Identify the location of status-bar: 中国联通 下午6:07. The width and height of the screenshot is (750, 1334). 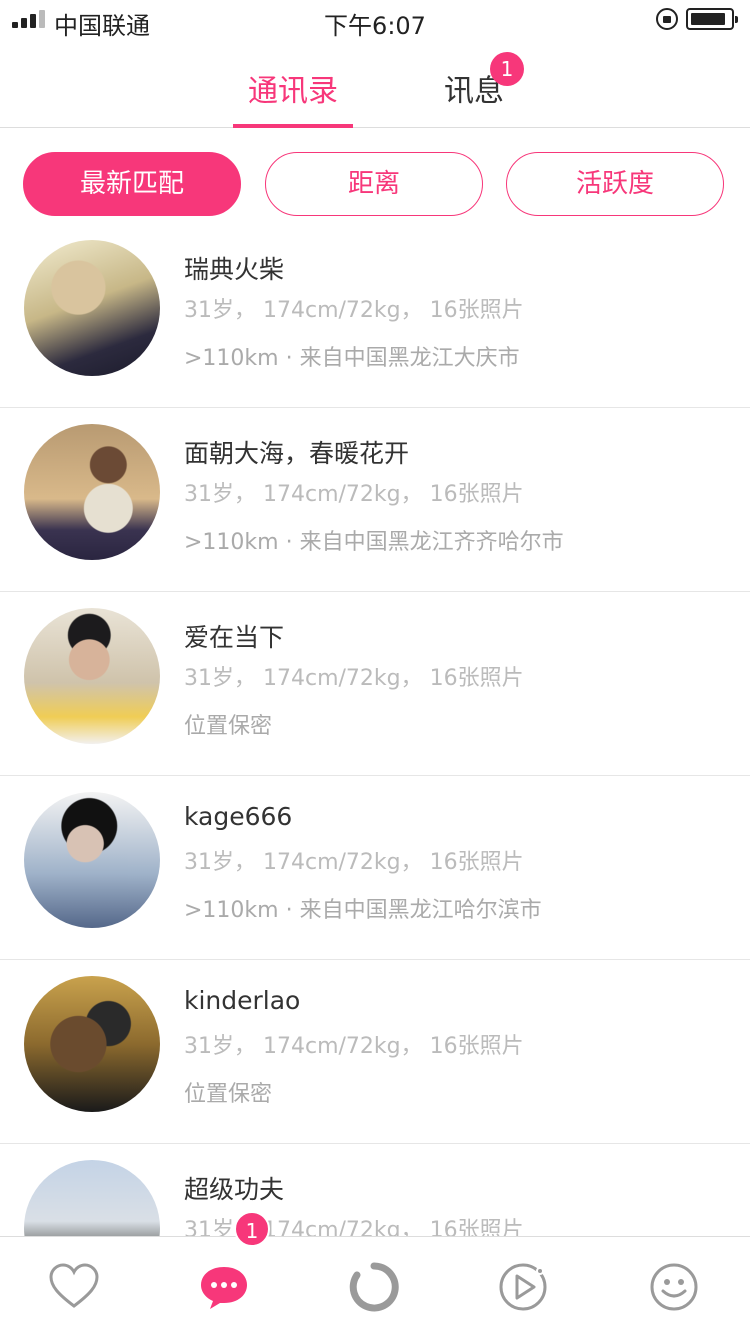
(375, 20).